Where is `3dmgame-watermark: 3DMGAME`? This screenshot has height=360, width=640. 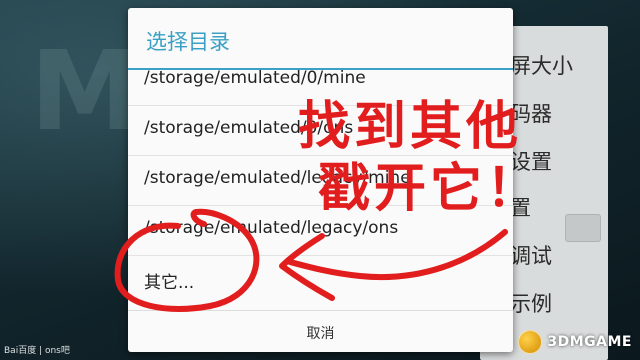 3dmgame-watermark: 3DMGAME is located at coordinates (575, 342).